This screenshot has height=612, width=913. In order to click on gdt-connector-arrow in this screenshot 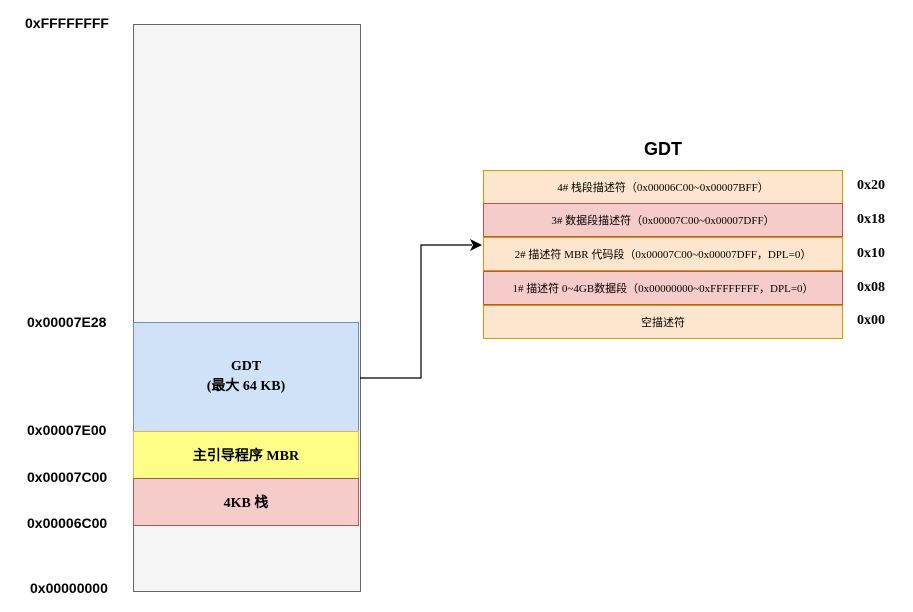, I will do `click(421, 309)`.